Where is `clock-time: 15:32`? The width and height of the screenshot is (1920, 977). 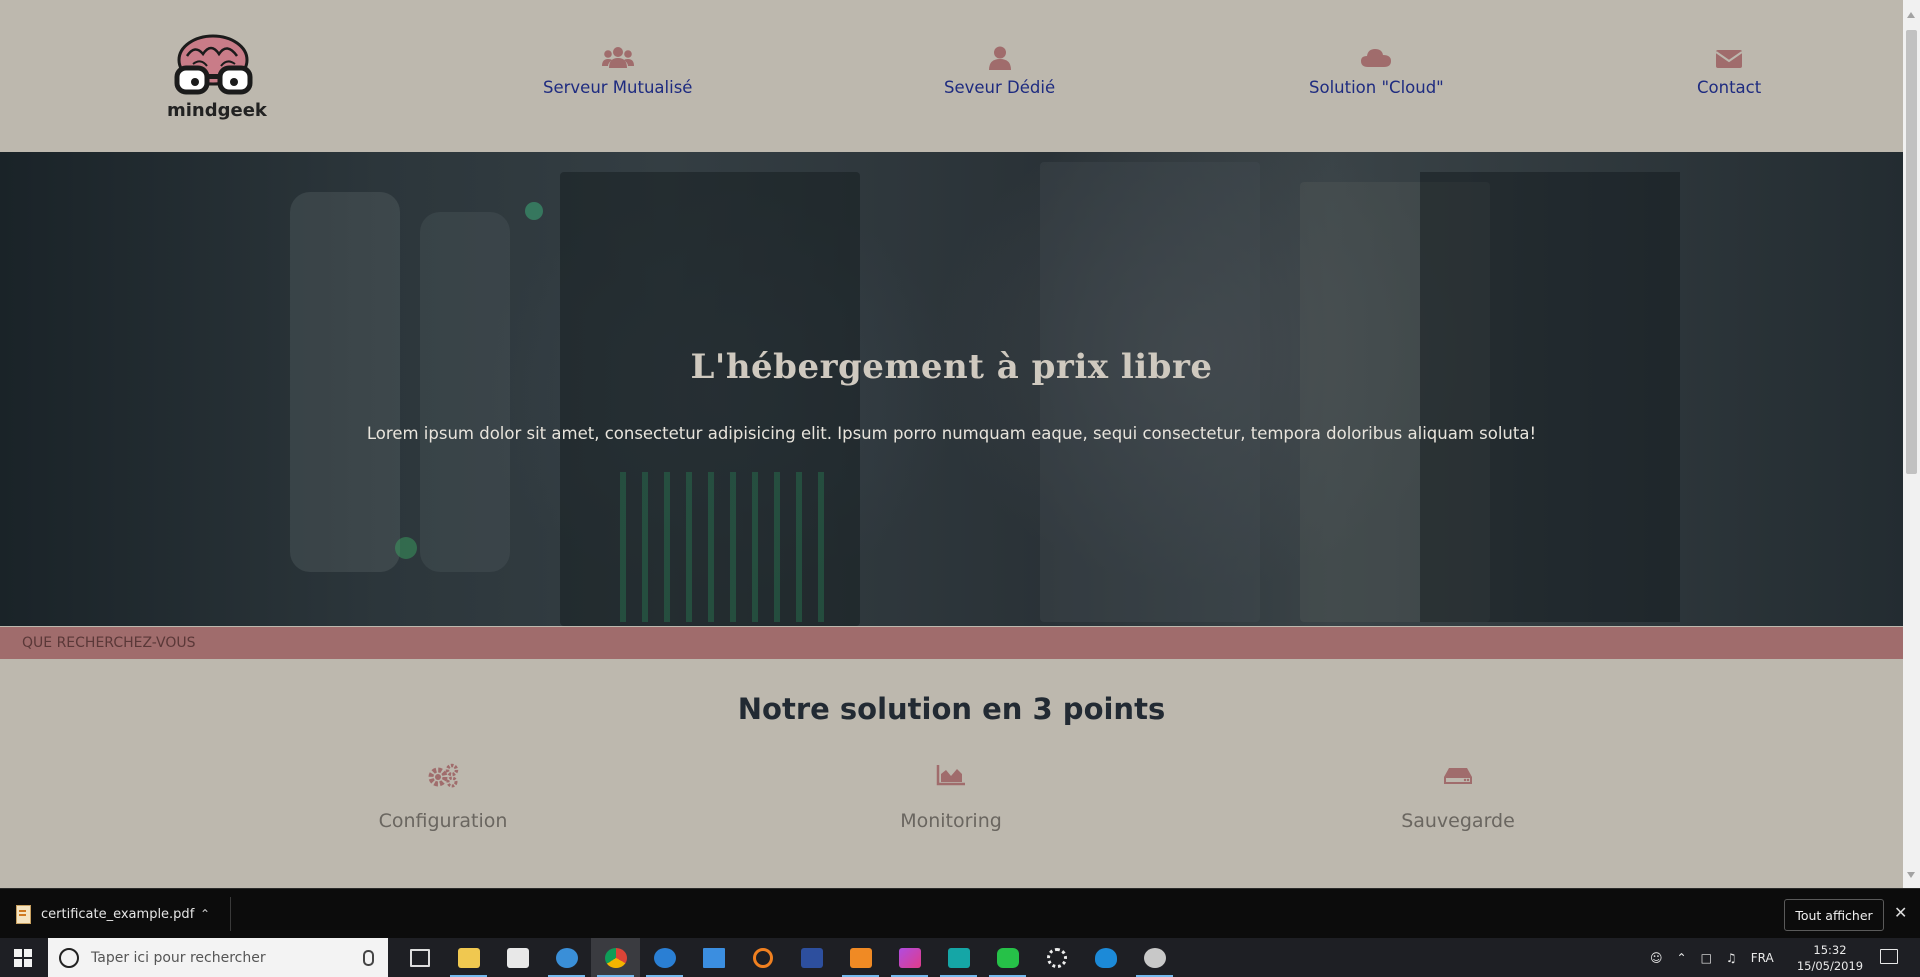
clock-time: 15:32 is located at coordinates (1830, 950).